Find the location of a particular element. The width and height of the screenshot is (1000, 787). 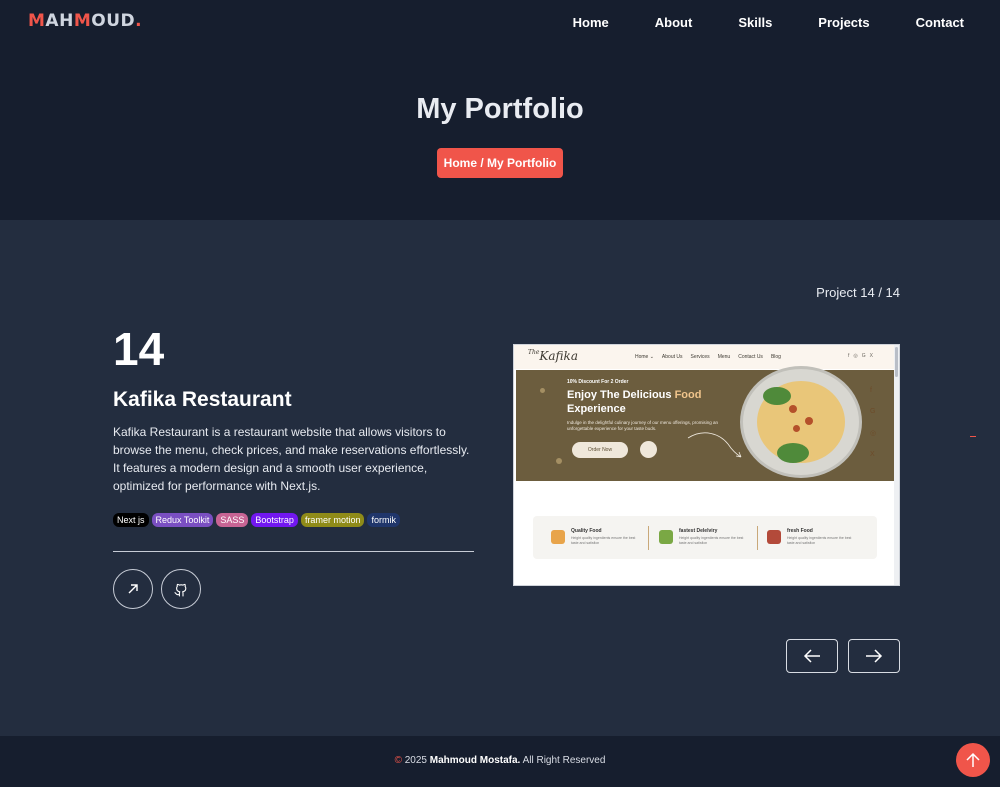

preview-logo-small: The is located at coordinates (534, 352).